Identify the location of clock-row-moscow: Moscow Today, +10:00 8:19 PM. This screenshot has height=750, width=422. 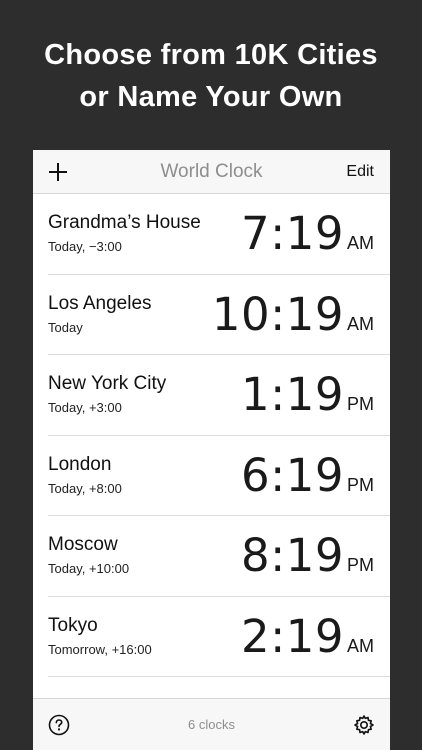
(219, 556).